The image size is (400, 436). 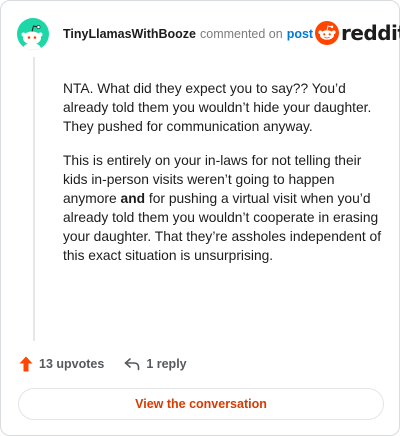 What do you see at coordinates (129, 34) in the screenshot?
I see `username-link: TinyLlamasWithBooze` at bounding box center [129, 34].